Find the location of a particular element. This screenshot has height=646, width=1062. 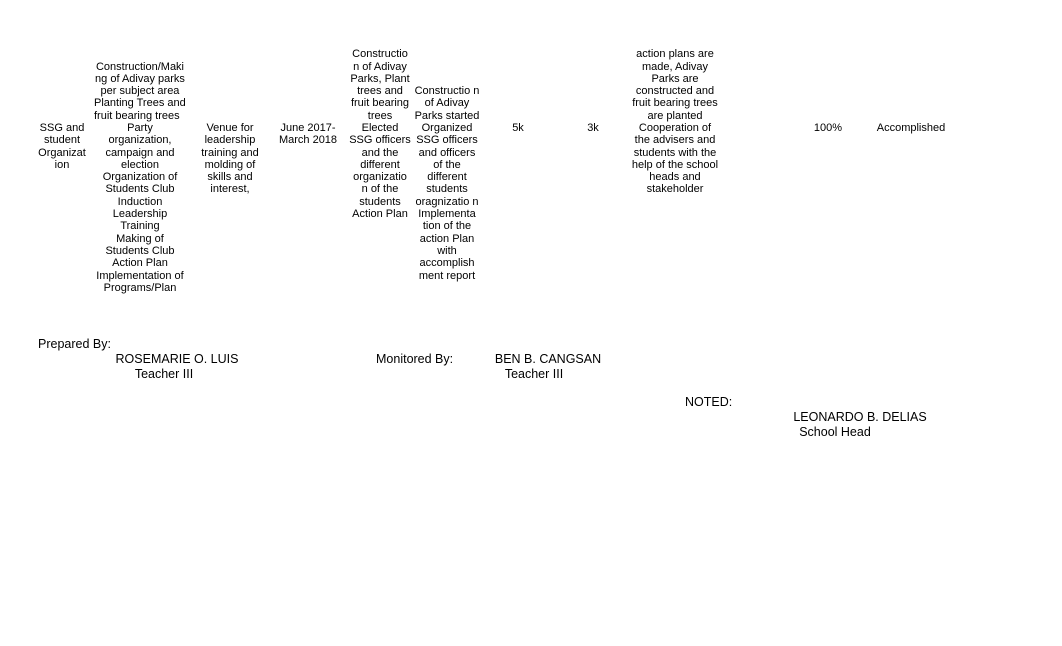

table-column-timeframe: June 2017- March 2018 is located at coordinates (308, 134).